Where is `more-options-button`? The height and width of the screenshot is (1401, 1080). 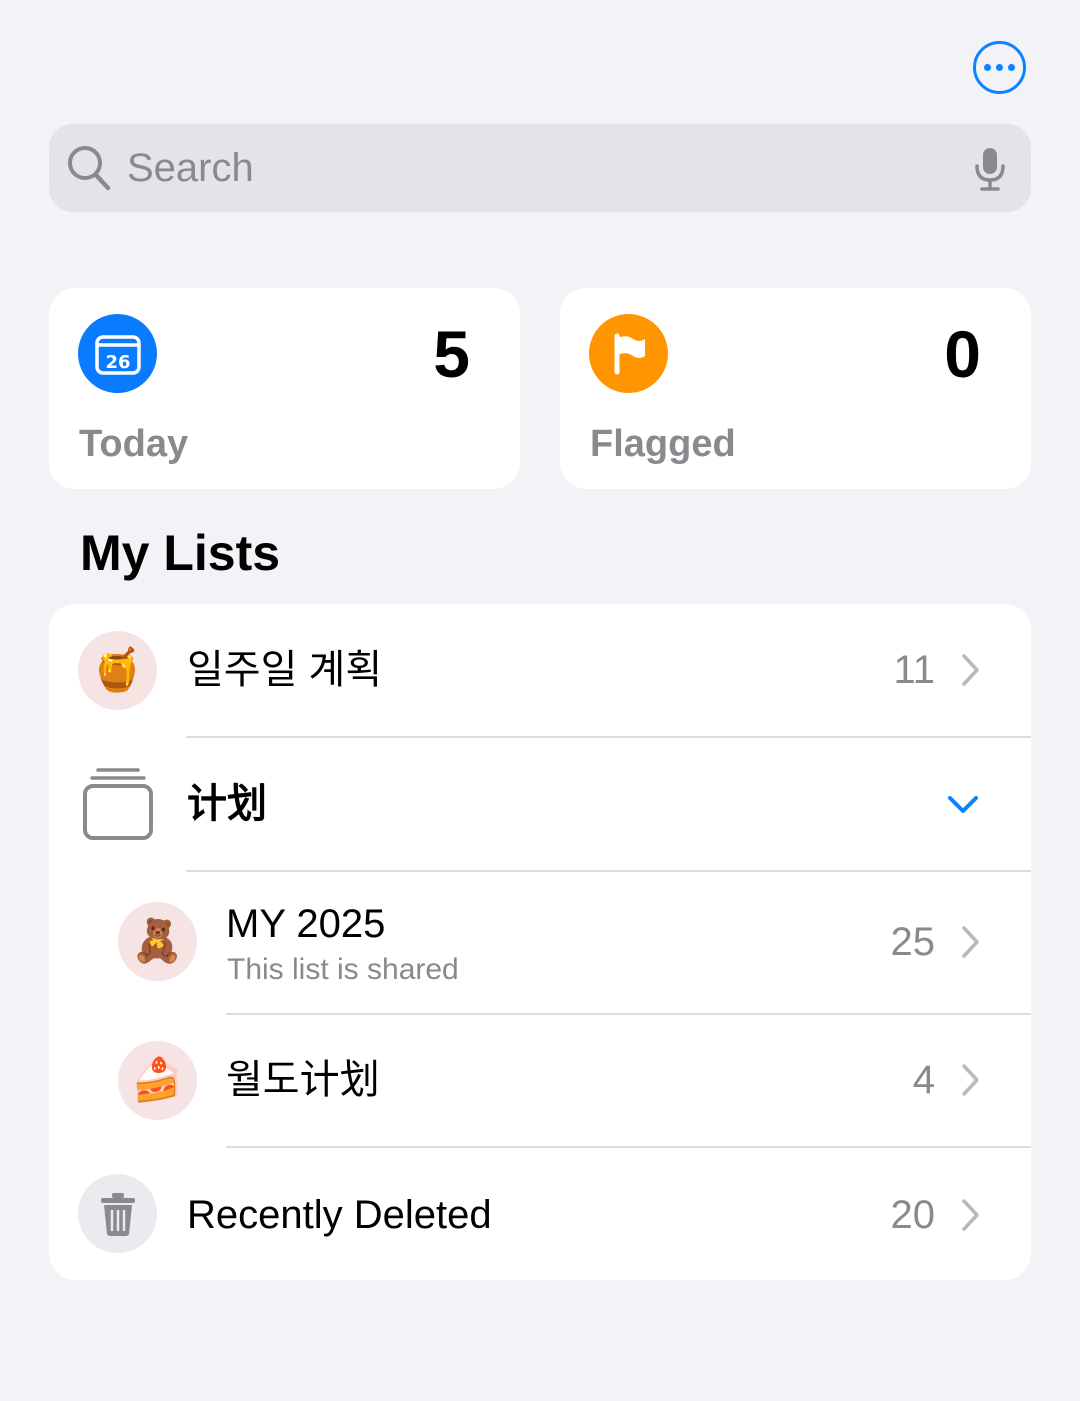
more-options-button is located at coordinates (999, 67).